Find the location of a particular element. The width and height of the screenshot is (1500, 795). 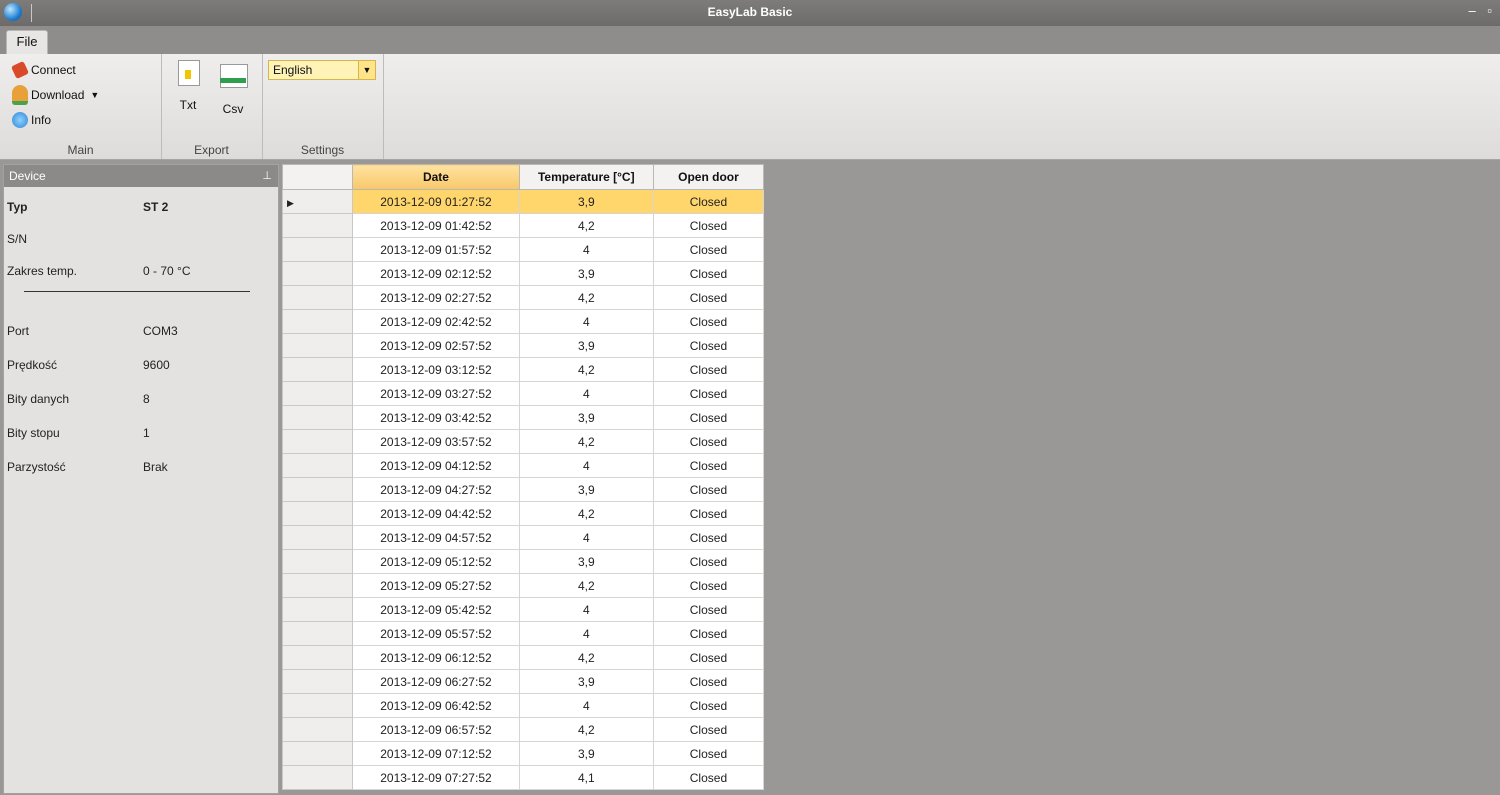

table-row: ▶ 2013-12-09 01:27:52 3,9 Closed is located at coordinates (523, 201).